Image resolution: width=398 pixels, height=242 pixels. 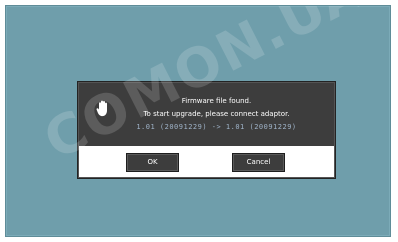 I want to click on firmware-versions: 1.01 (20091229) -> 1.01 (20091229), so click(x=216, y=127).